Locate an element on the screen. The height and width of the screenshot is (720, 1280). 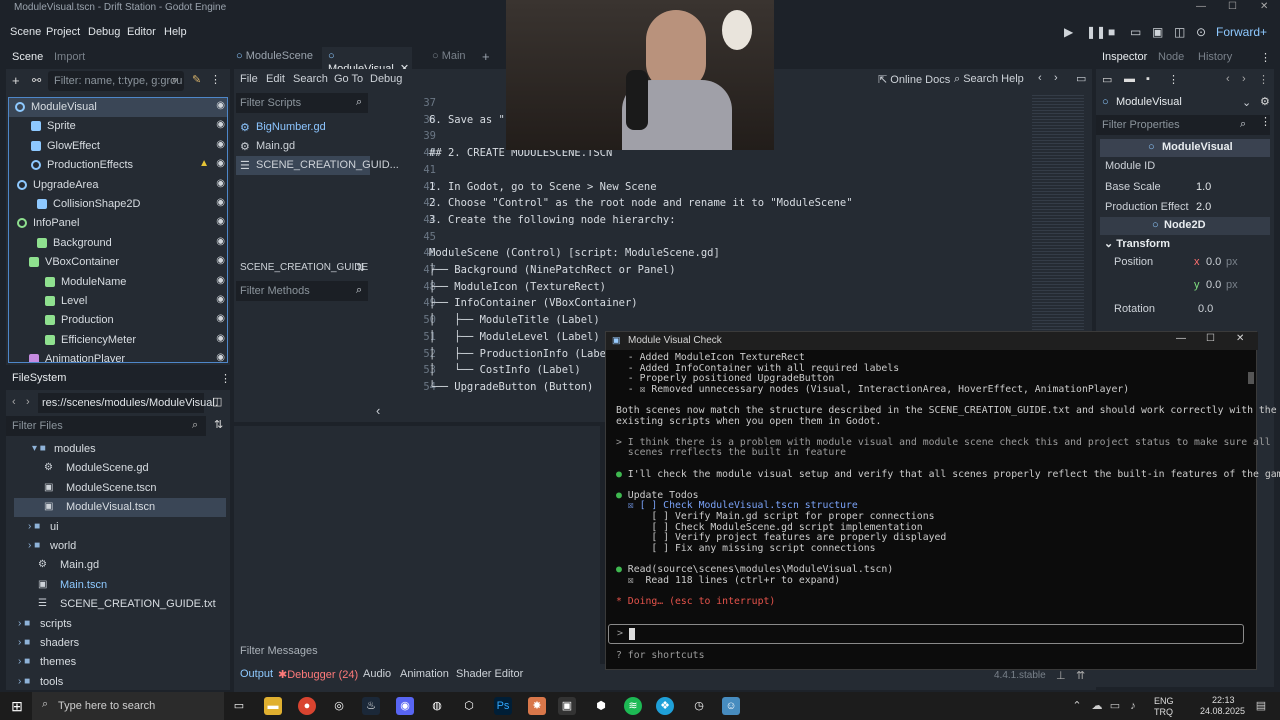
play-icon: ▶ is located at coordinates (1068, 32).